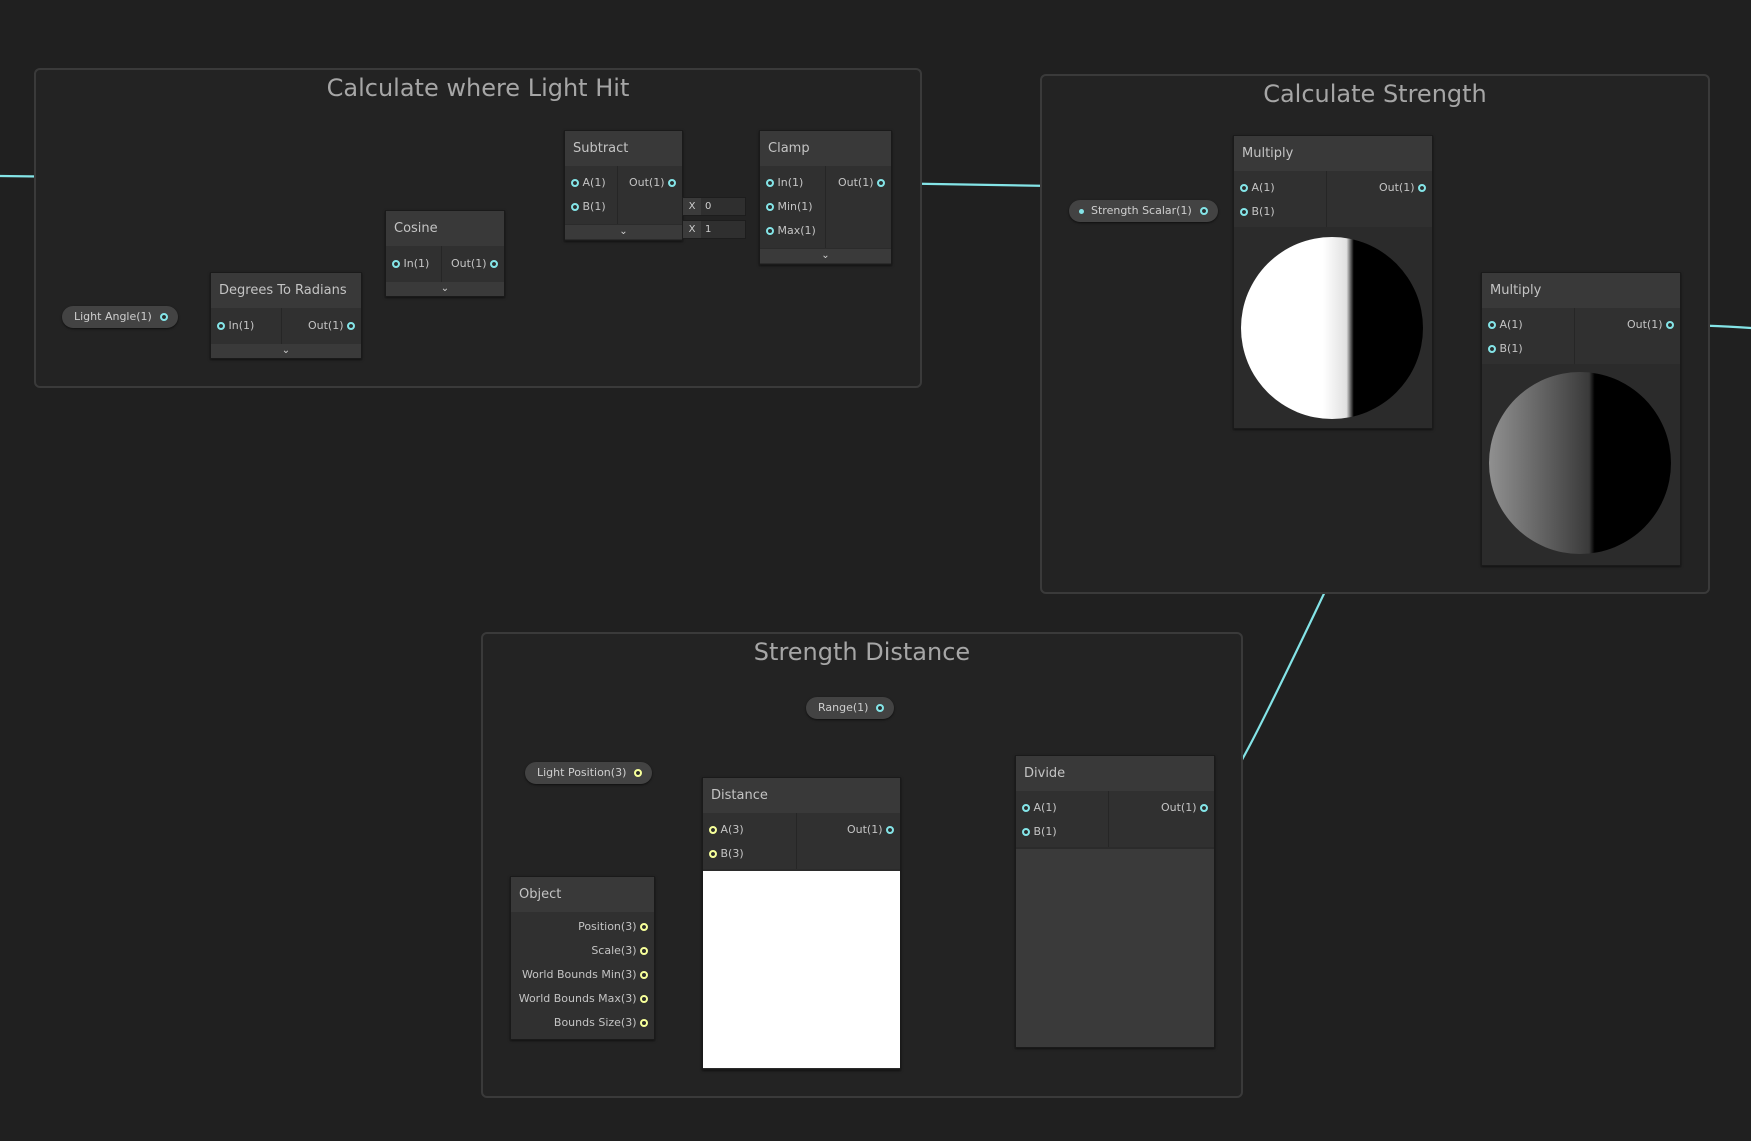  I want to click on group-title: Calculate where Light Hit, so click(478, 88).